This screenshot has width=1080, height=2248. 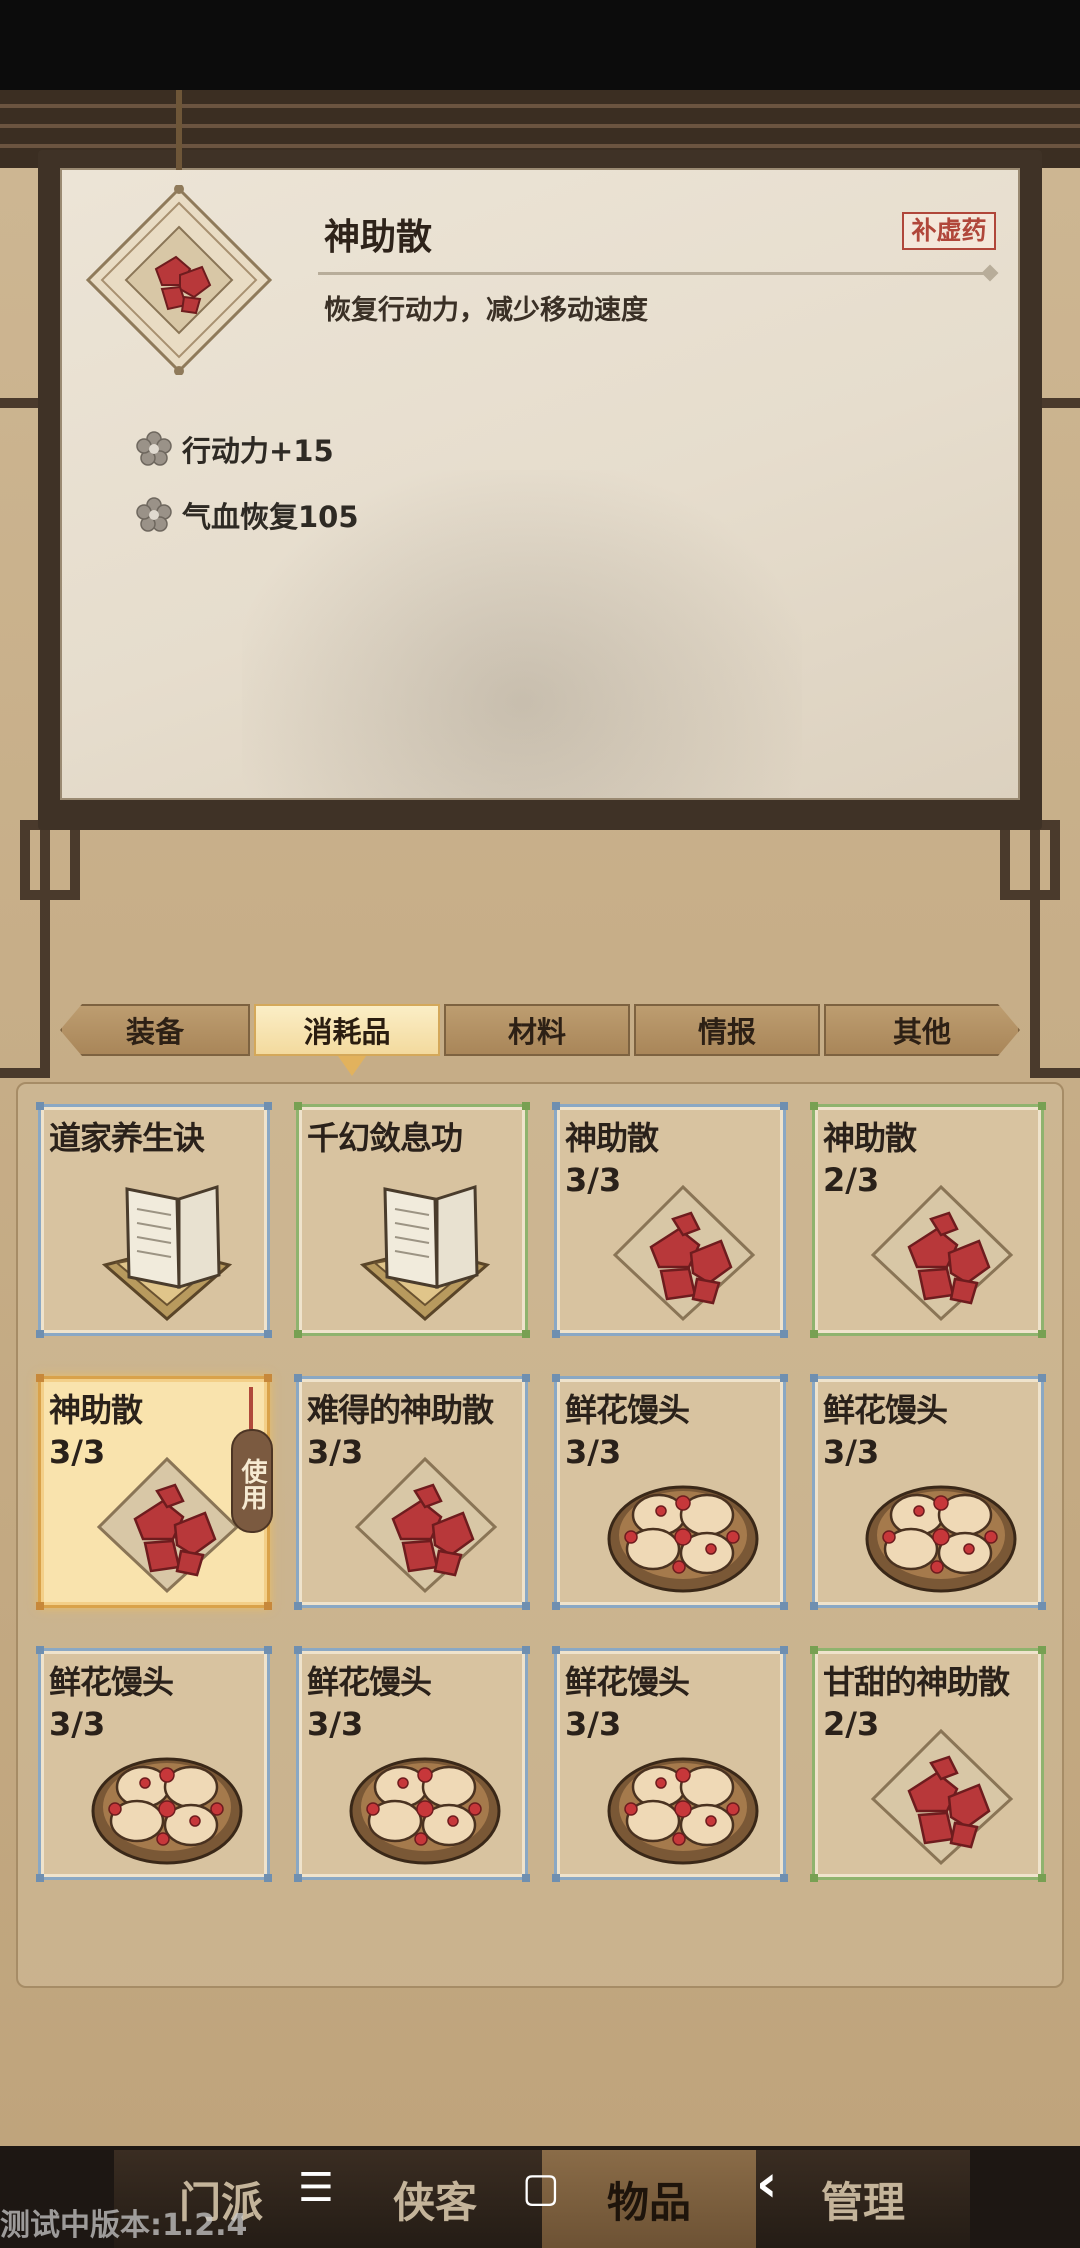 I want to click on effect-row: 行动力+15, so click(x=235, y=449).